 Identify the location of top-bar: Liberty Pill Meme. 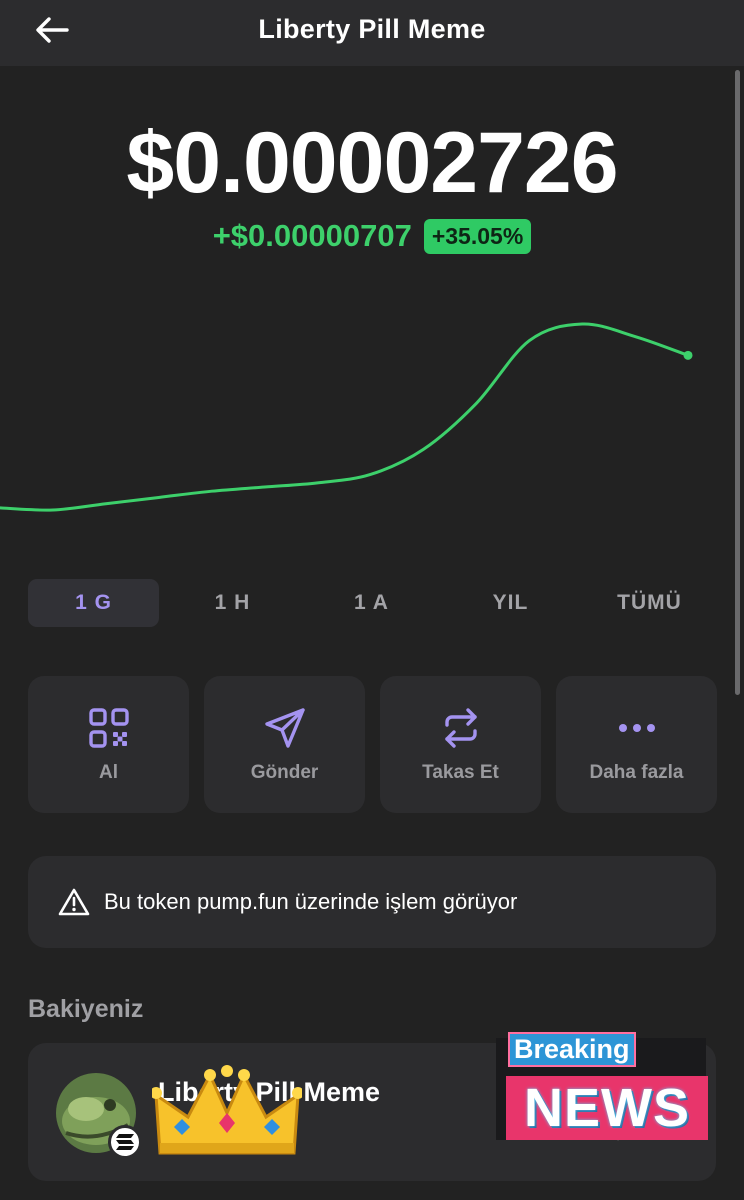
(372, 33).